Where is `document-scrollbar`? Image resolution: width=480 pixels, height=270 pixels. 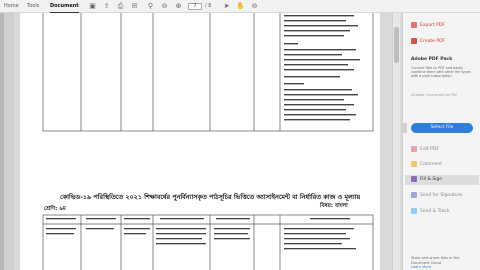
document-scrollbar is located at coordinates (396, 141).